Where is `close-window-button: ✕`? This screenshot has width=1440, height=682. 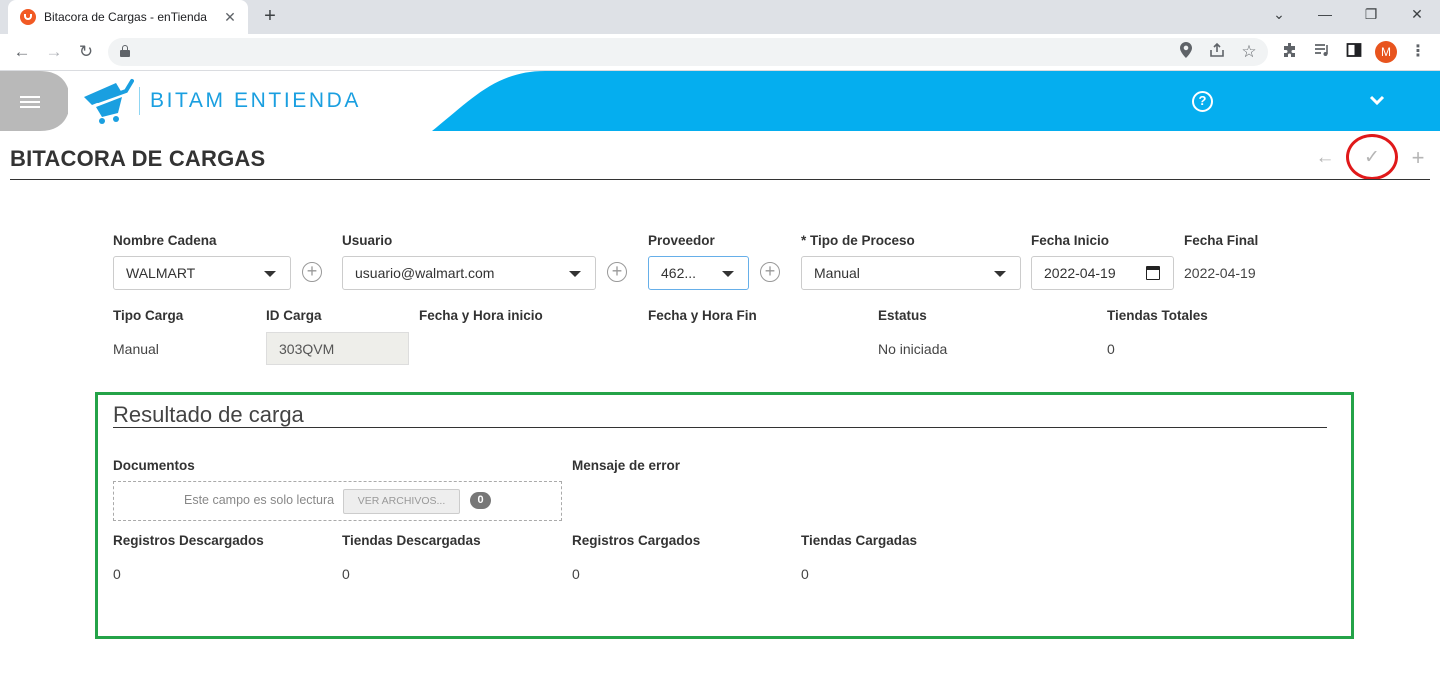 close-window-button: ✕ is located at coordinates (1417, 15).